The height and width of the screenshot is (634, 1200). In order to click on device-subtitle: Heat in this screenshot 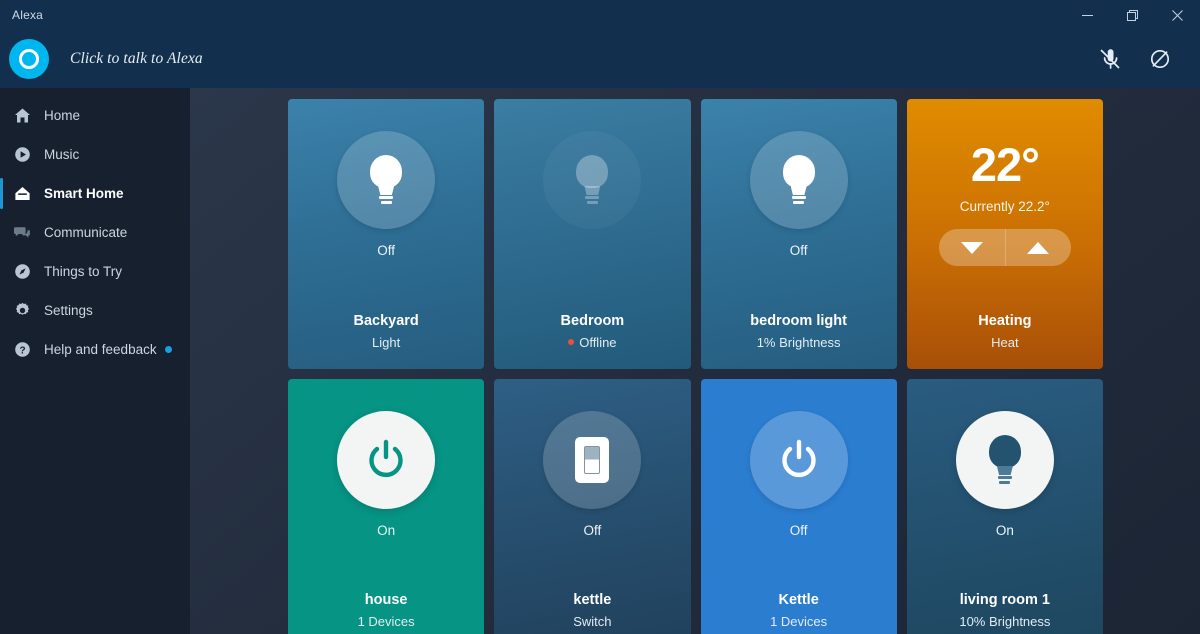, I will do `click(1005, 342)`.